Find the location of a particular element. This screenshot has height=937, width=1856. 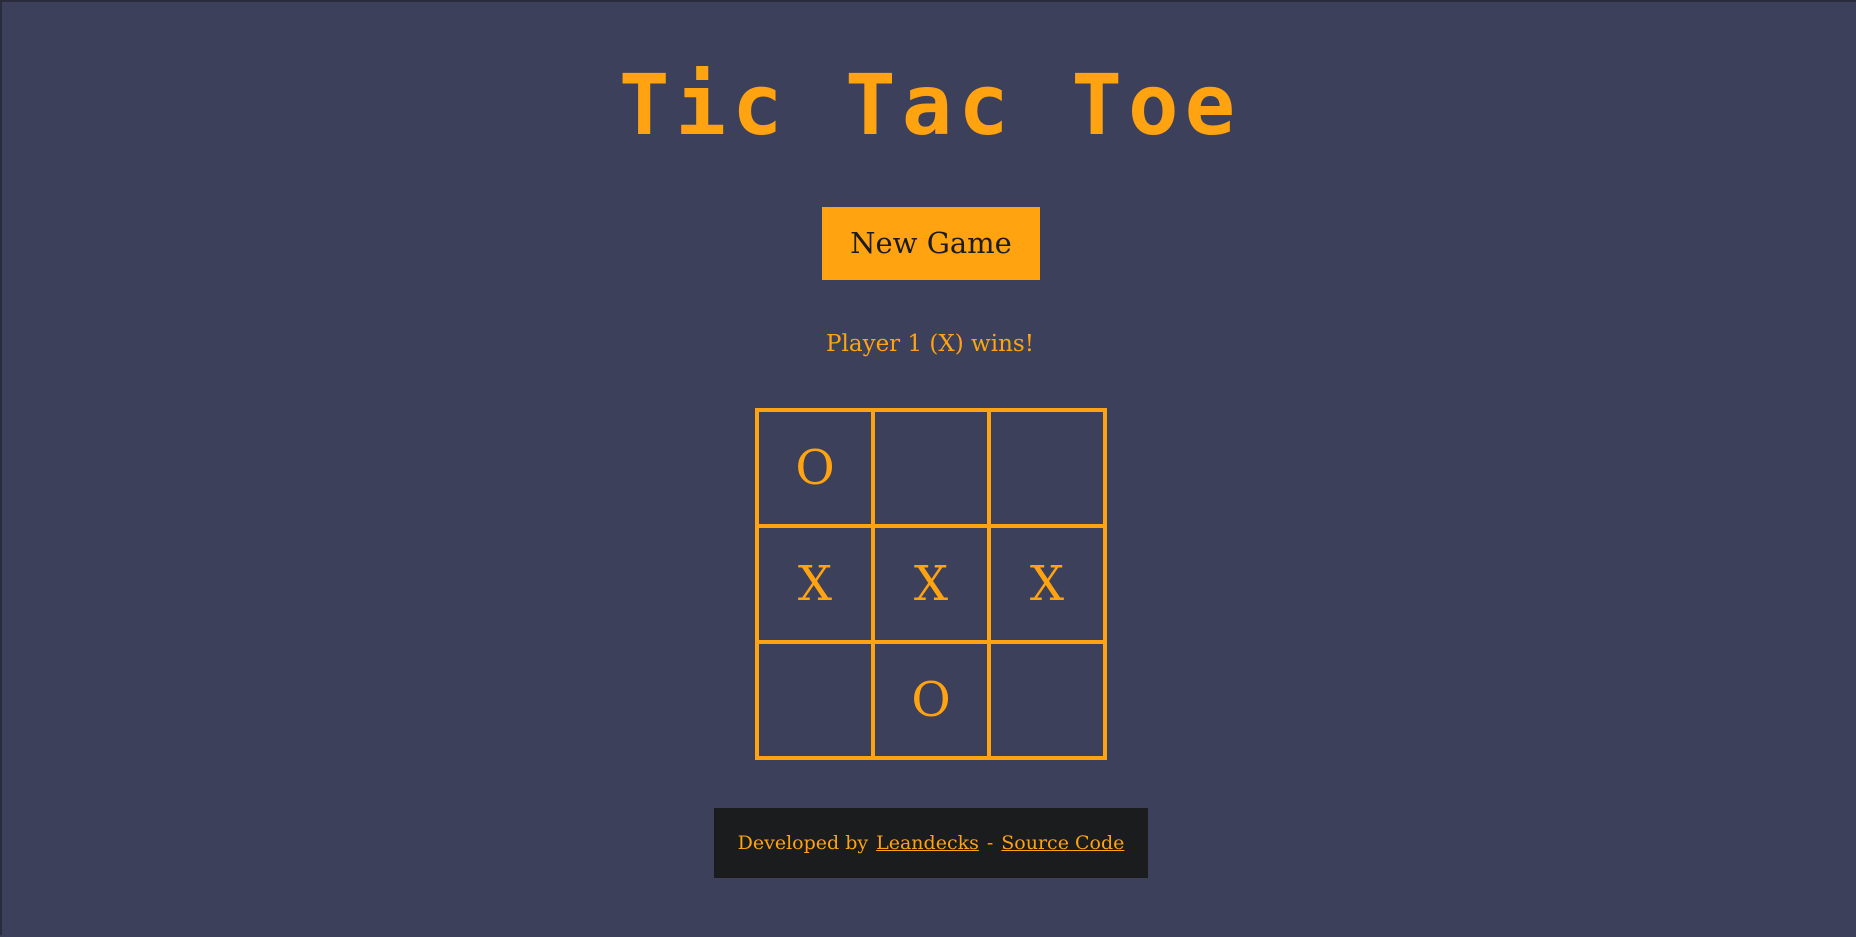

board-cell-6: X is located at coordinates (1047, 584).